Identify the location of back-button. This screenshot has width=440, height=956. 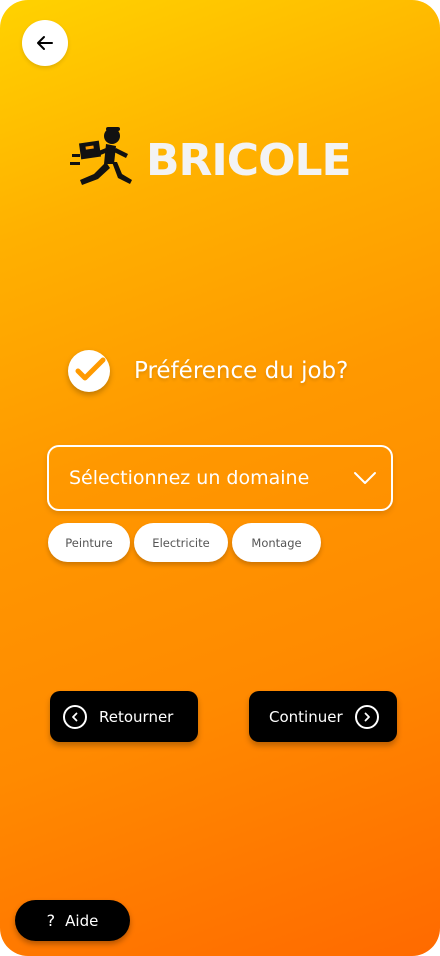
(45, 43).